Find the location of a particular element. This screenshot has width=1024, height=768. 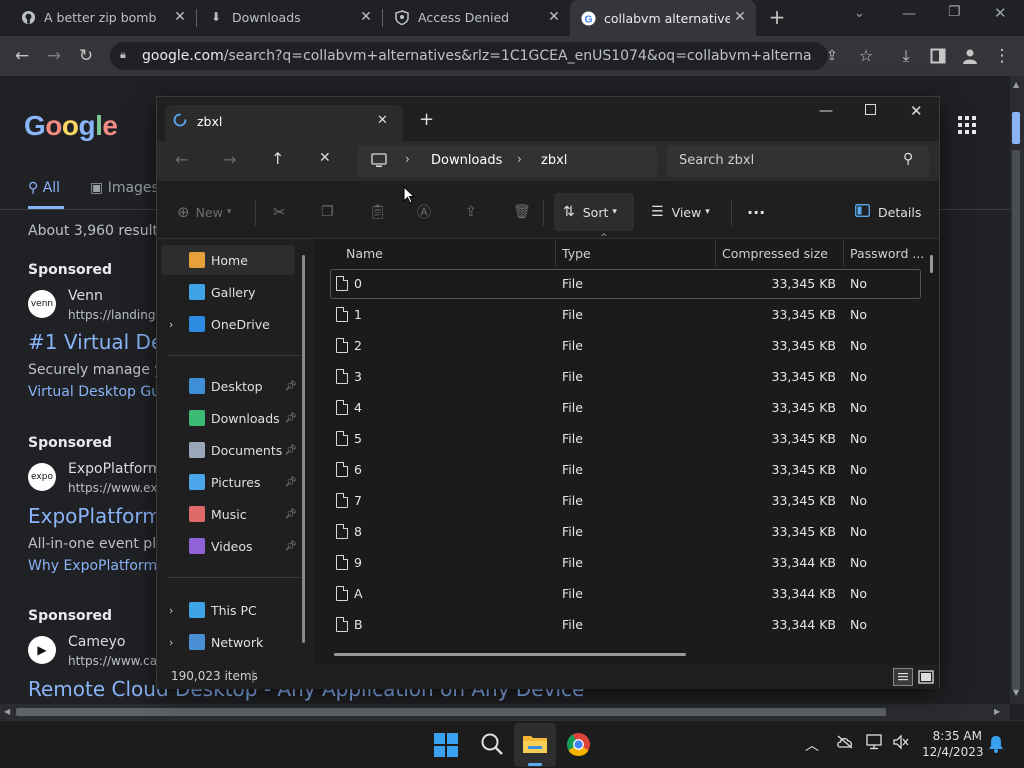

share-icon: ⇪ is located at coordinates (471, 212).